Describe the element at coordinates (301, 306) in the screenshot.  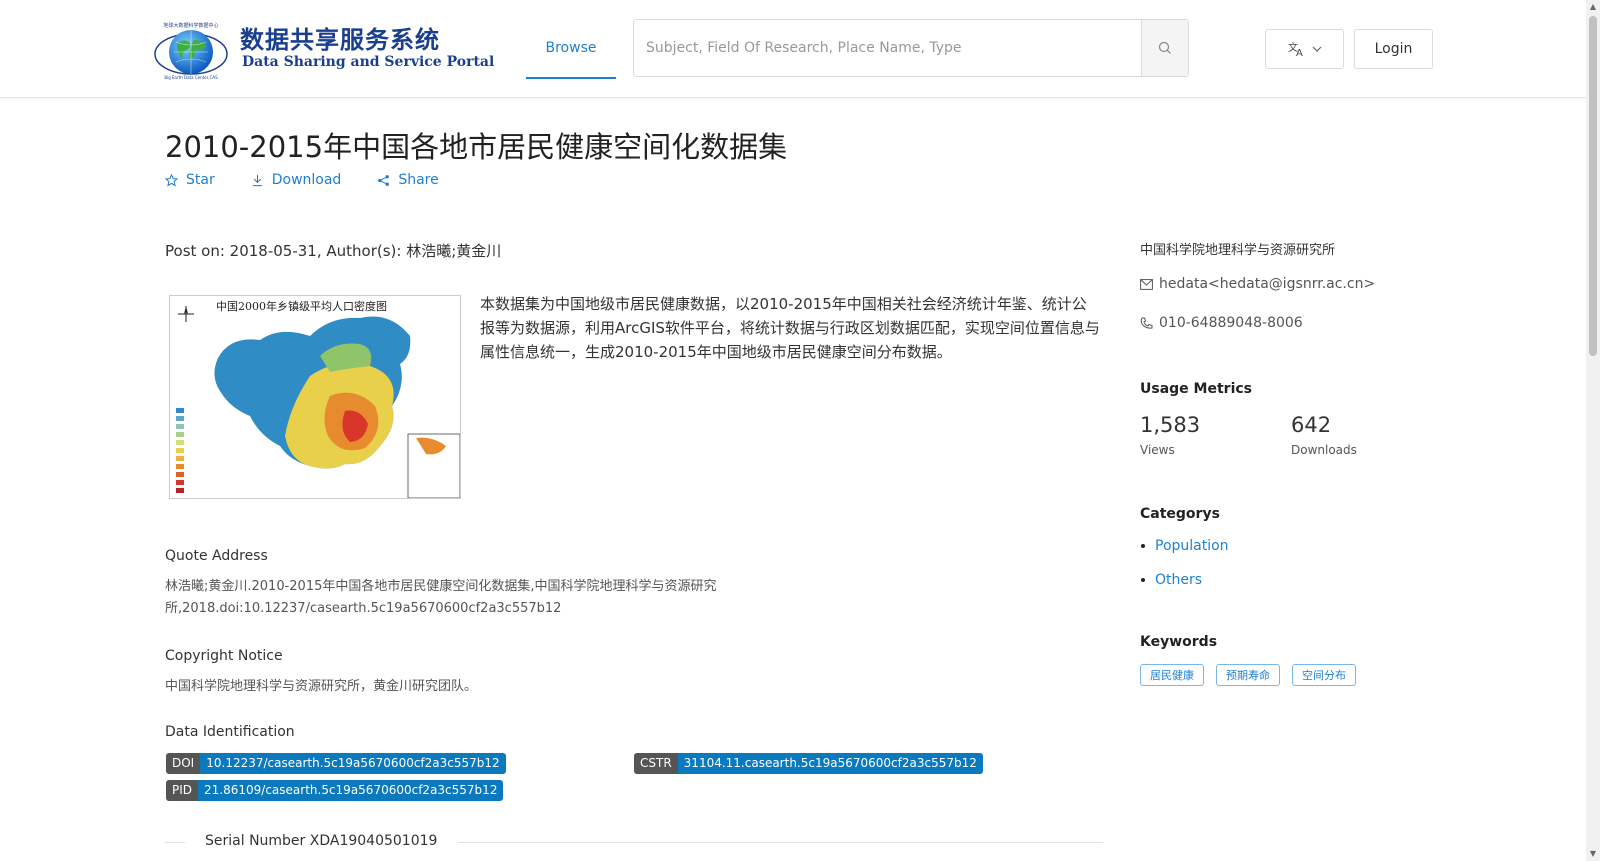
I see `thumbnail-title: 中国2000年乡镇级平均人口密度图` at that location.